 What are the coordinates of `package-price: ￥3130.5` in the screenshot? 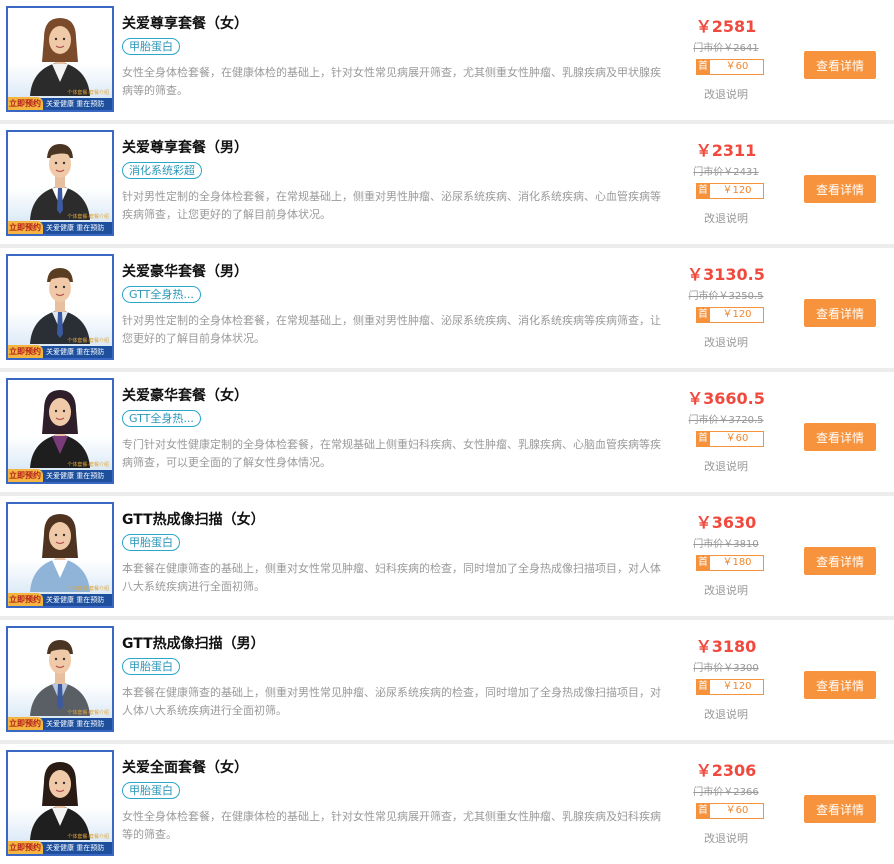 It's located at (726, 274).